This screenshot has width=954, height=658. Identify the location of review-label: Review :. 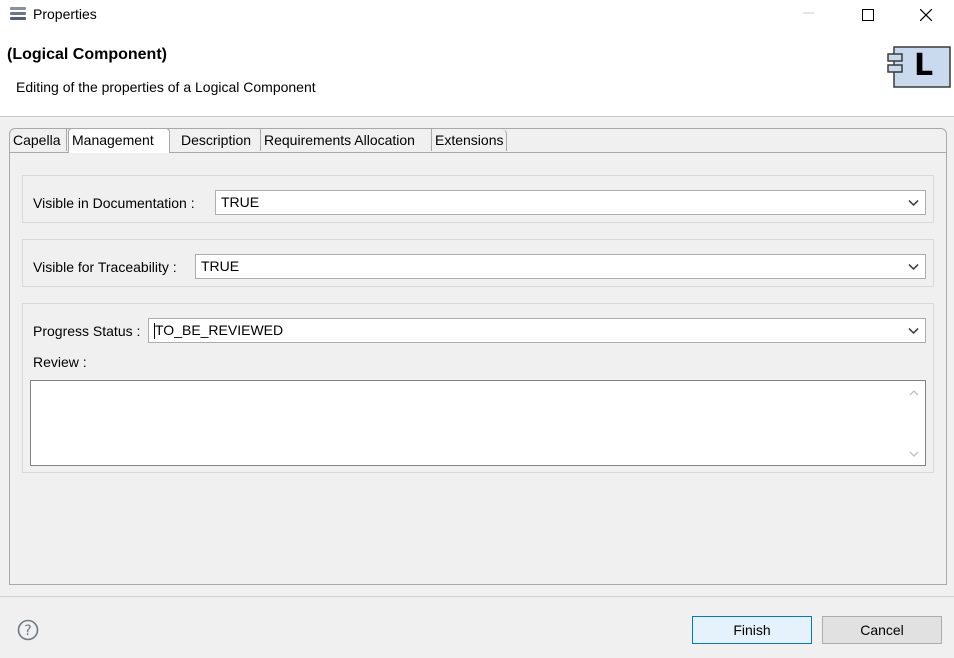
(60, 362).